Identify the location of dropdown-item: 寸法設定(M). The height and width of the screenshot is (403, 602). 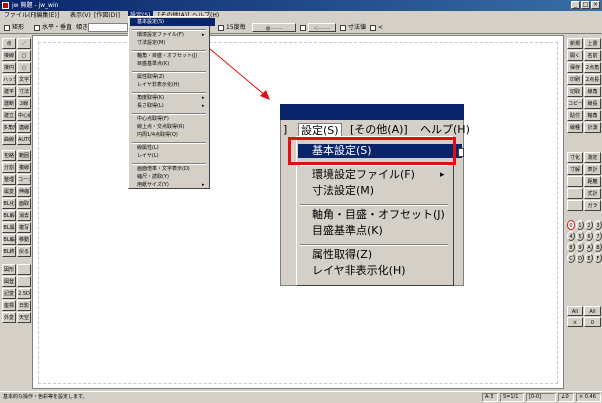
(151, 43).